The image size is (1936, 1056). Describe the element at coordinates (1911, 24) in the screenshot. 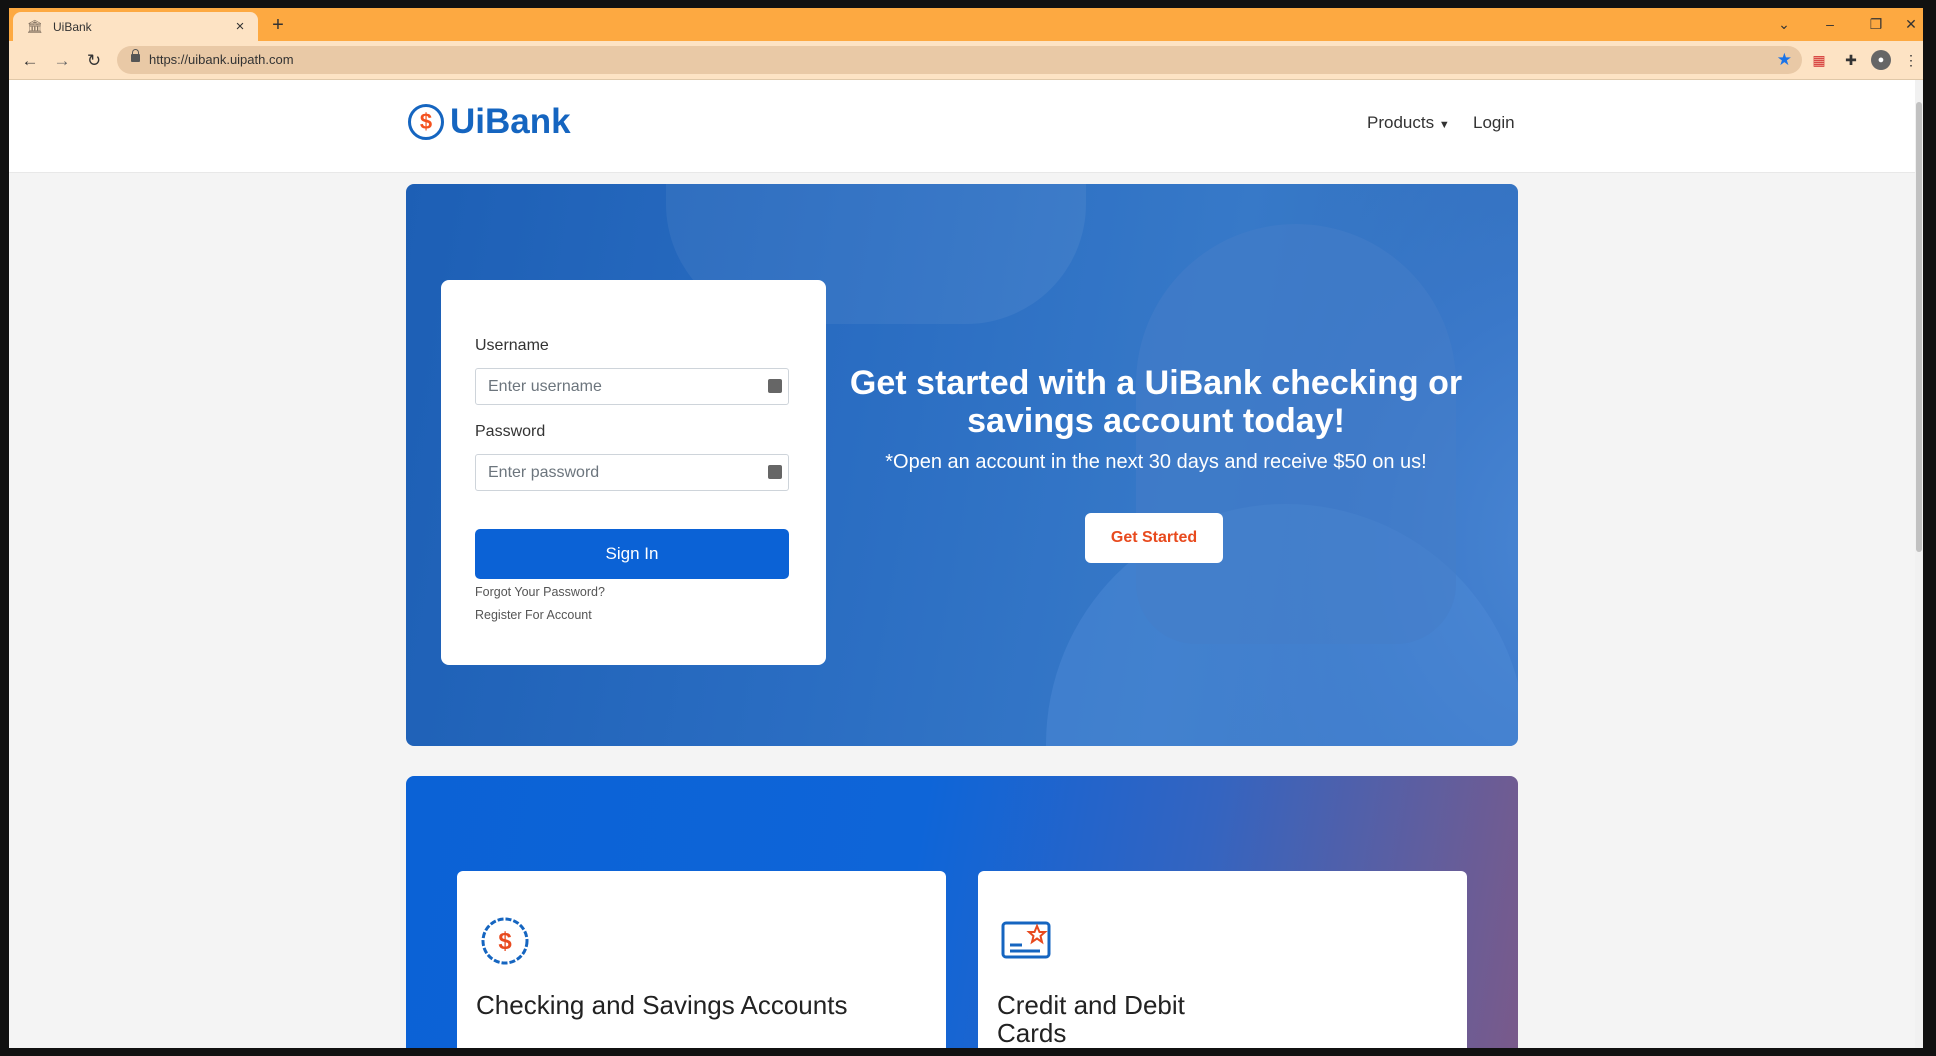

I see `close-window-button: ✕` at that location.